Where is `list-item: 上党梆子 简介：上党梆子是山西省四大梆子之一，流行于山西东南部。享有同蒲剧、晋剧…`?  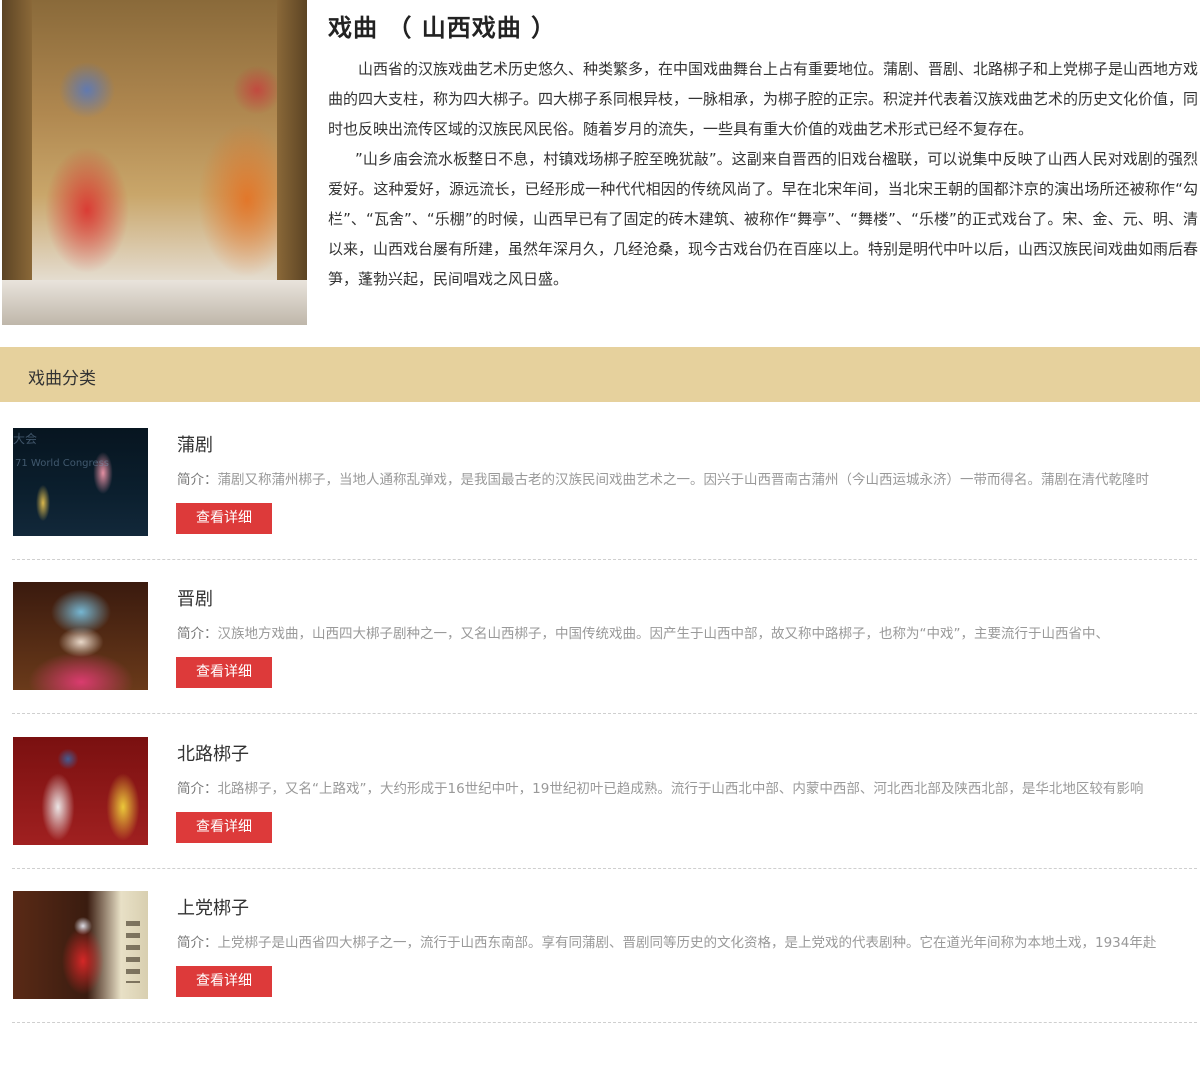 list-item: 上党梆子 简介：上党梆子是山西省四大梆子之一，流行于山西东南部。享有同蒲剧、晋剧… is located at coordinates (600, 944).